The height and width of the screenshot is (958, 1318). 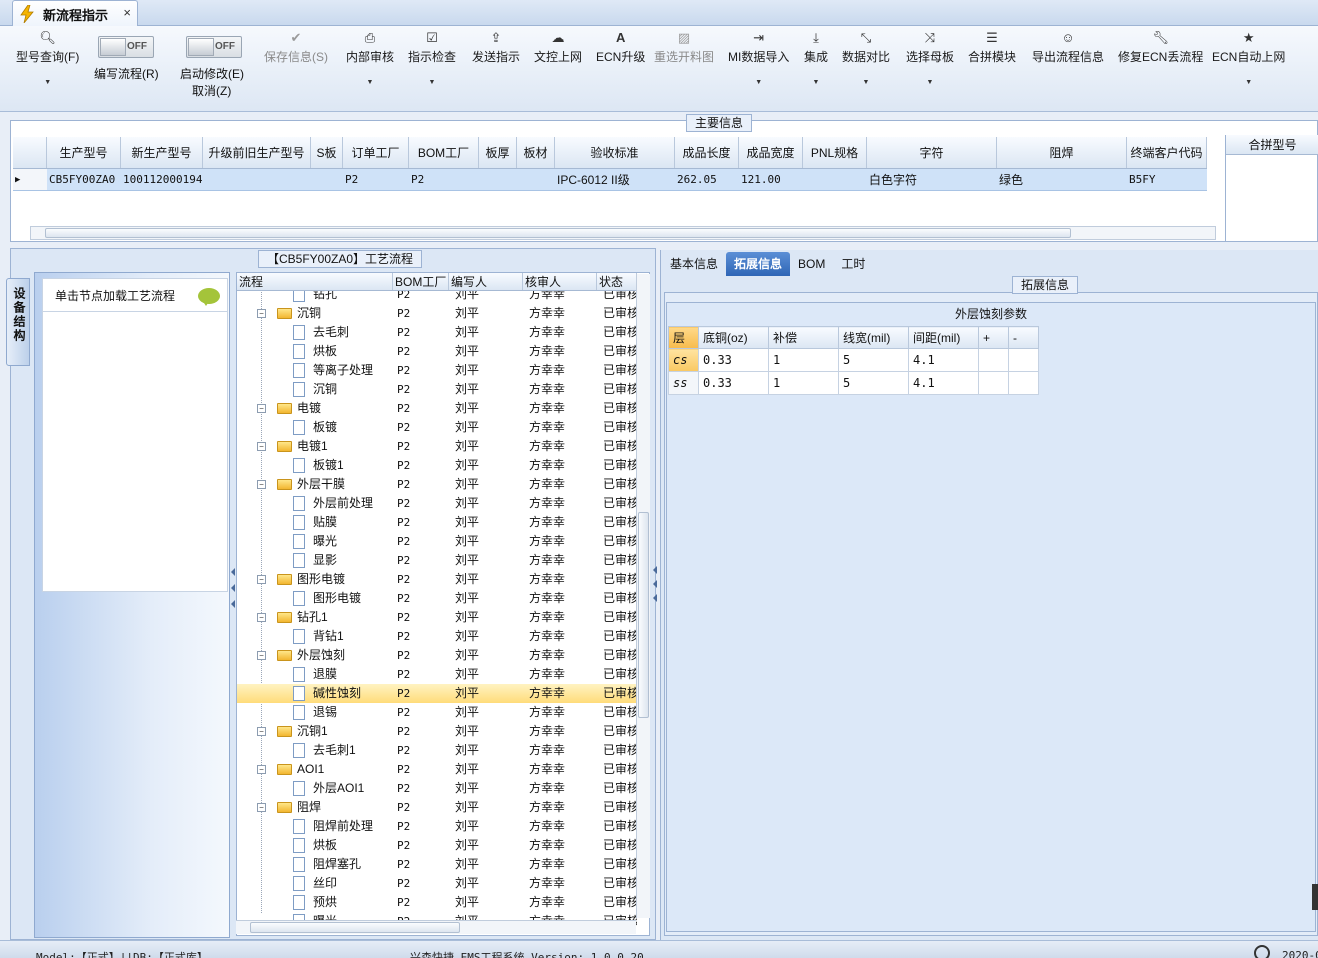 What do you see at coordinates (315, 655) in the screenshot?
I see `tree-node: − 外层蚀刻` at bounding box center [315, 655].